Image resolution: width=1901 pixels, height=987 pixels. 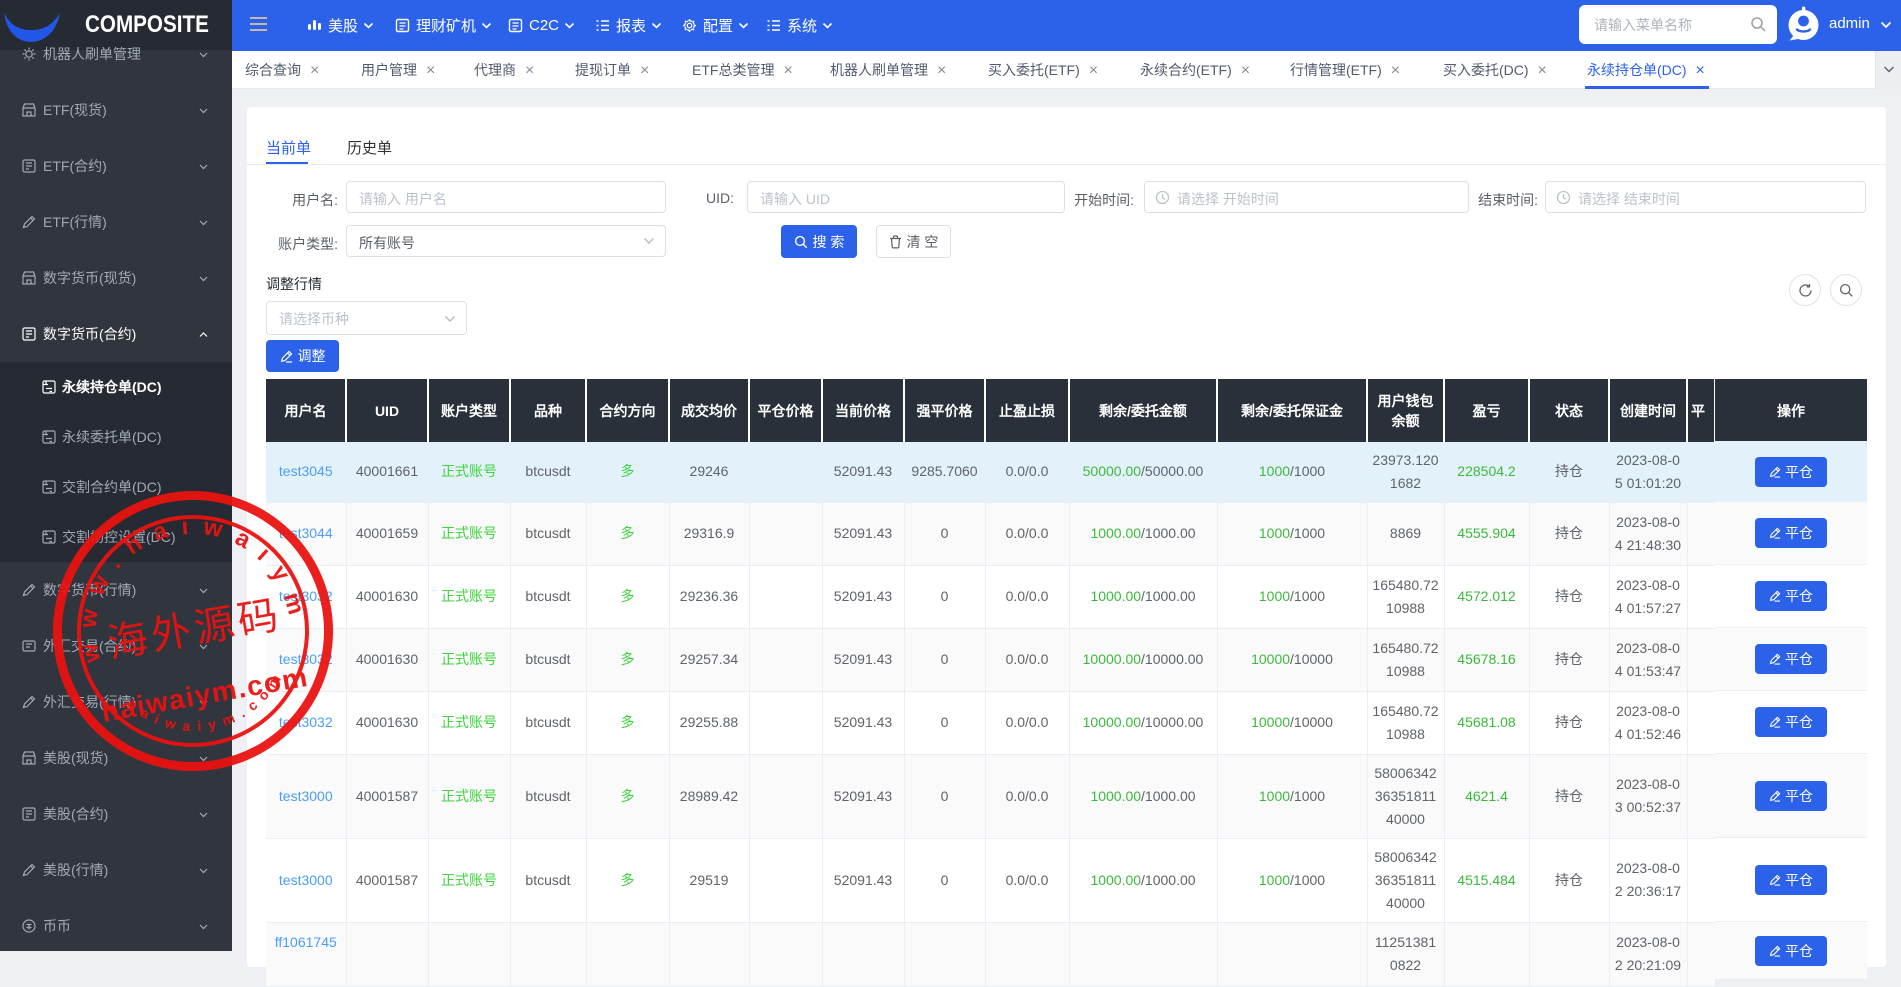 I want to click on svg-text: 海外源码, so click(x=192, y=629).